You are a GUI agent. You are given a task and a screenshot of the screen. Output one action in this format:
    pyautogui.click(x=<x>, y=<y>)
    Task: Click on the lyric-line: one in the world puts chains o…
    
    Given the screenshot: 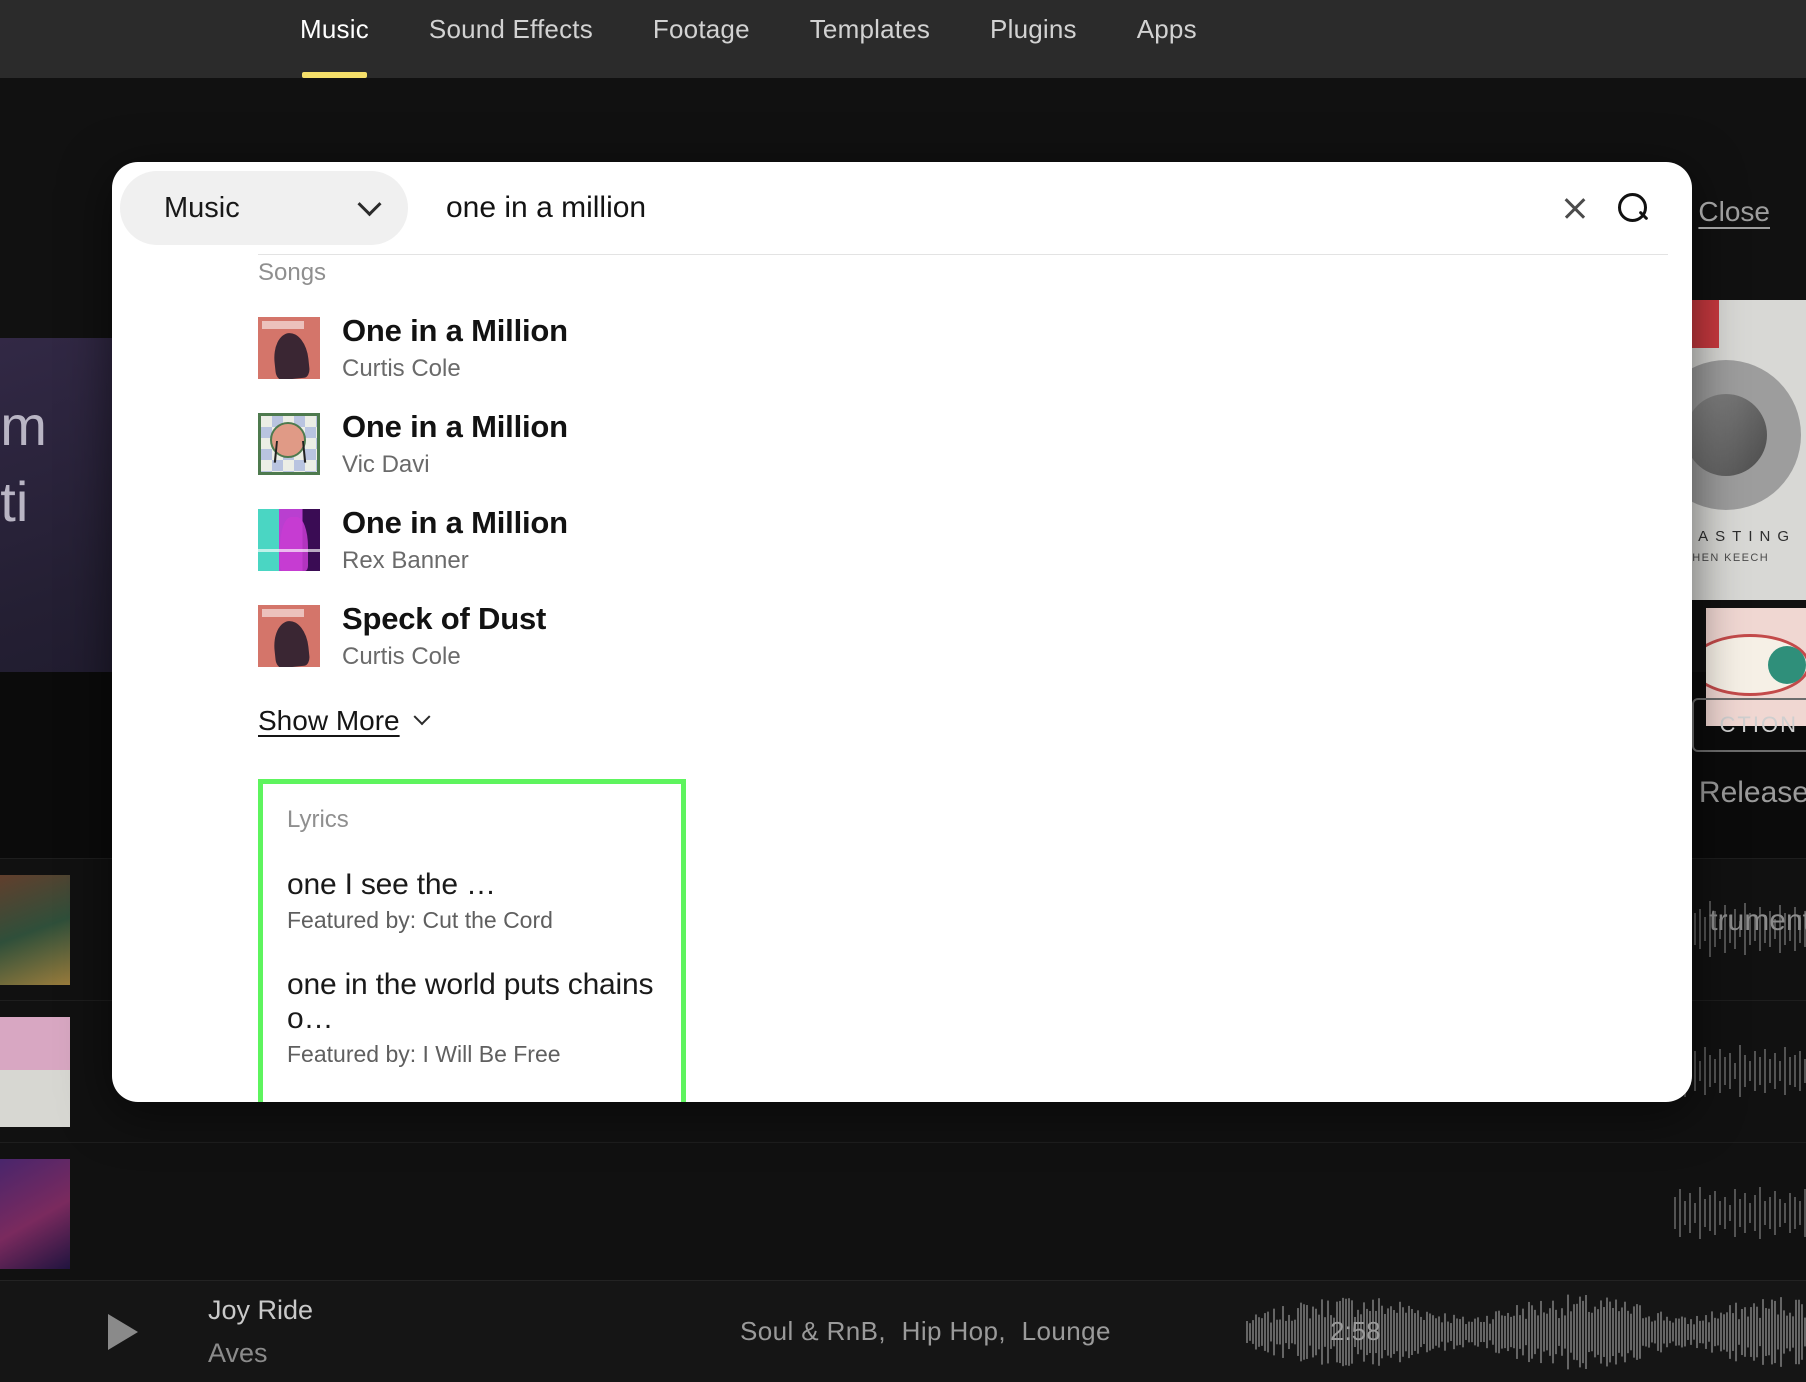 What is the action you would take?
    pyautogui.click(x=470, y=1001)
    